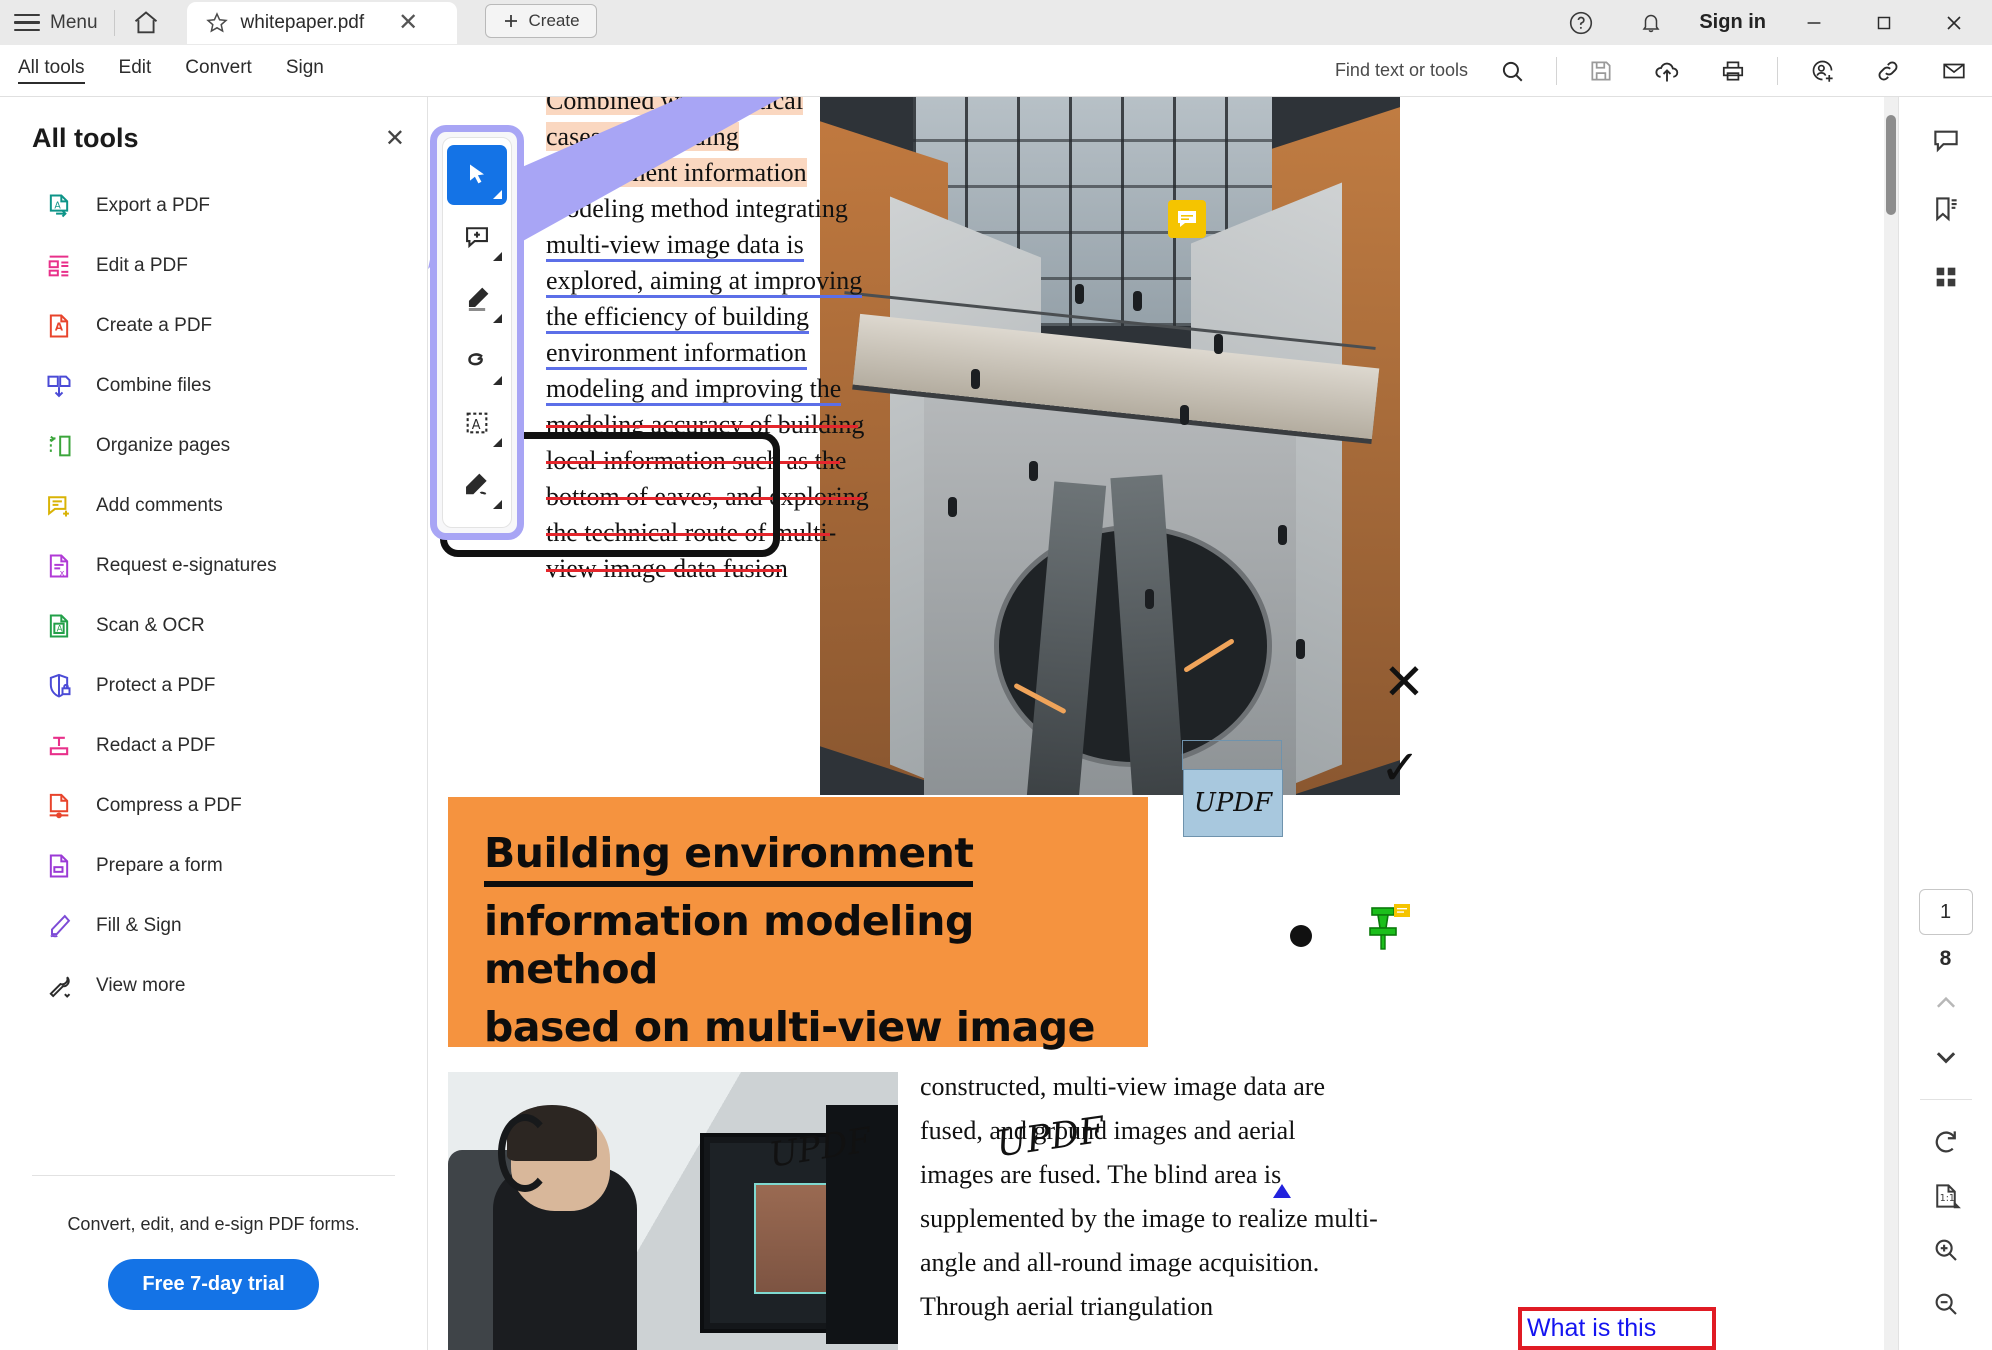  I want to click on bell-icon, so click(1651, 23).